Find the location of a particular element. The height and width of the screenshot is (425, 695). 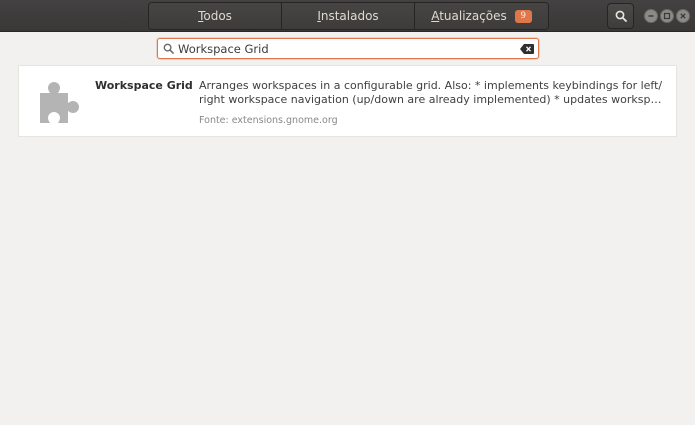

view-switcher: Todos Instalados Atualizações 9 is located at coordinates (348, 16).